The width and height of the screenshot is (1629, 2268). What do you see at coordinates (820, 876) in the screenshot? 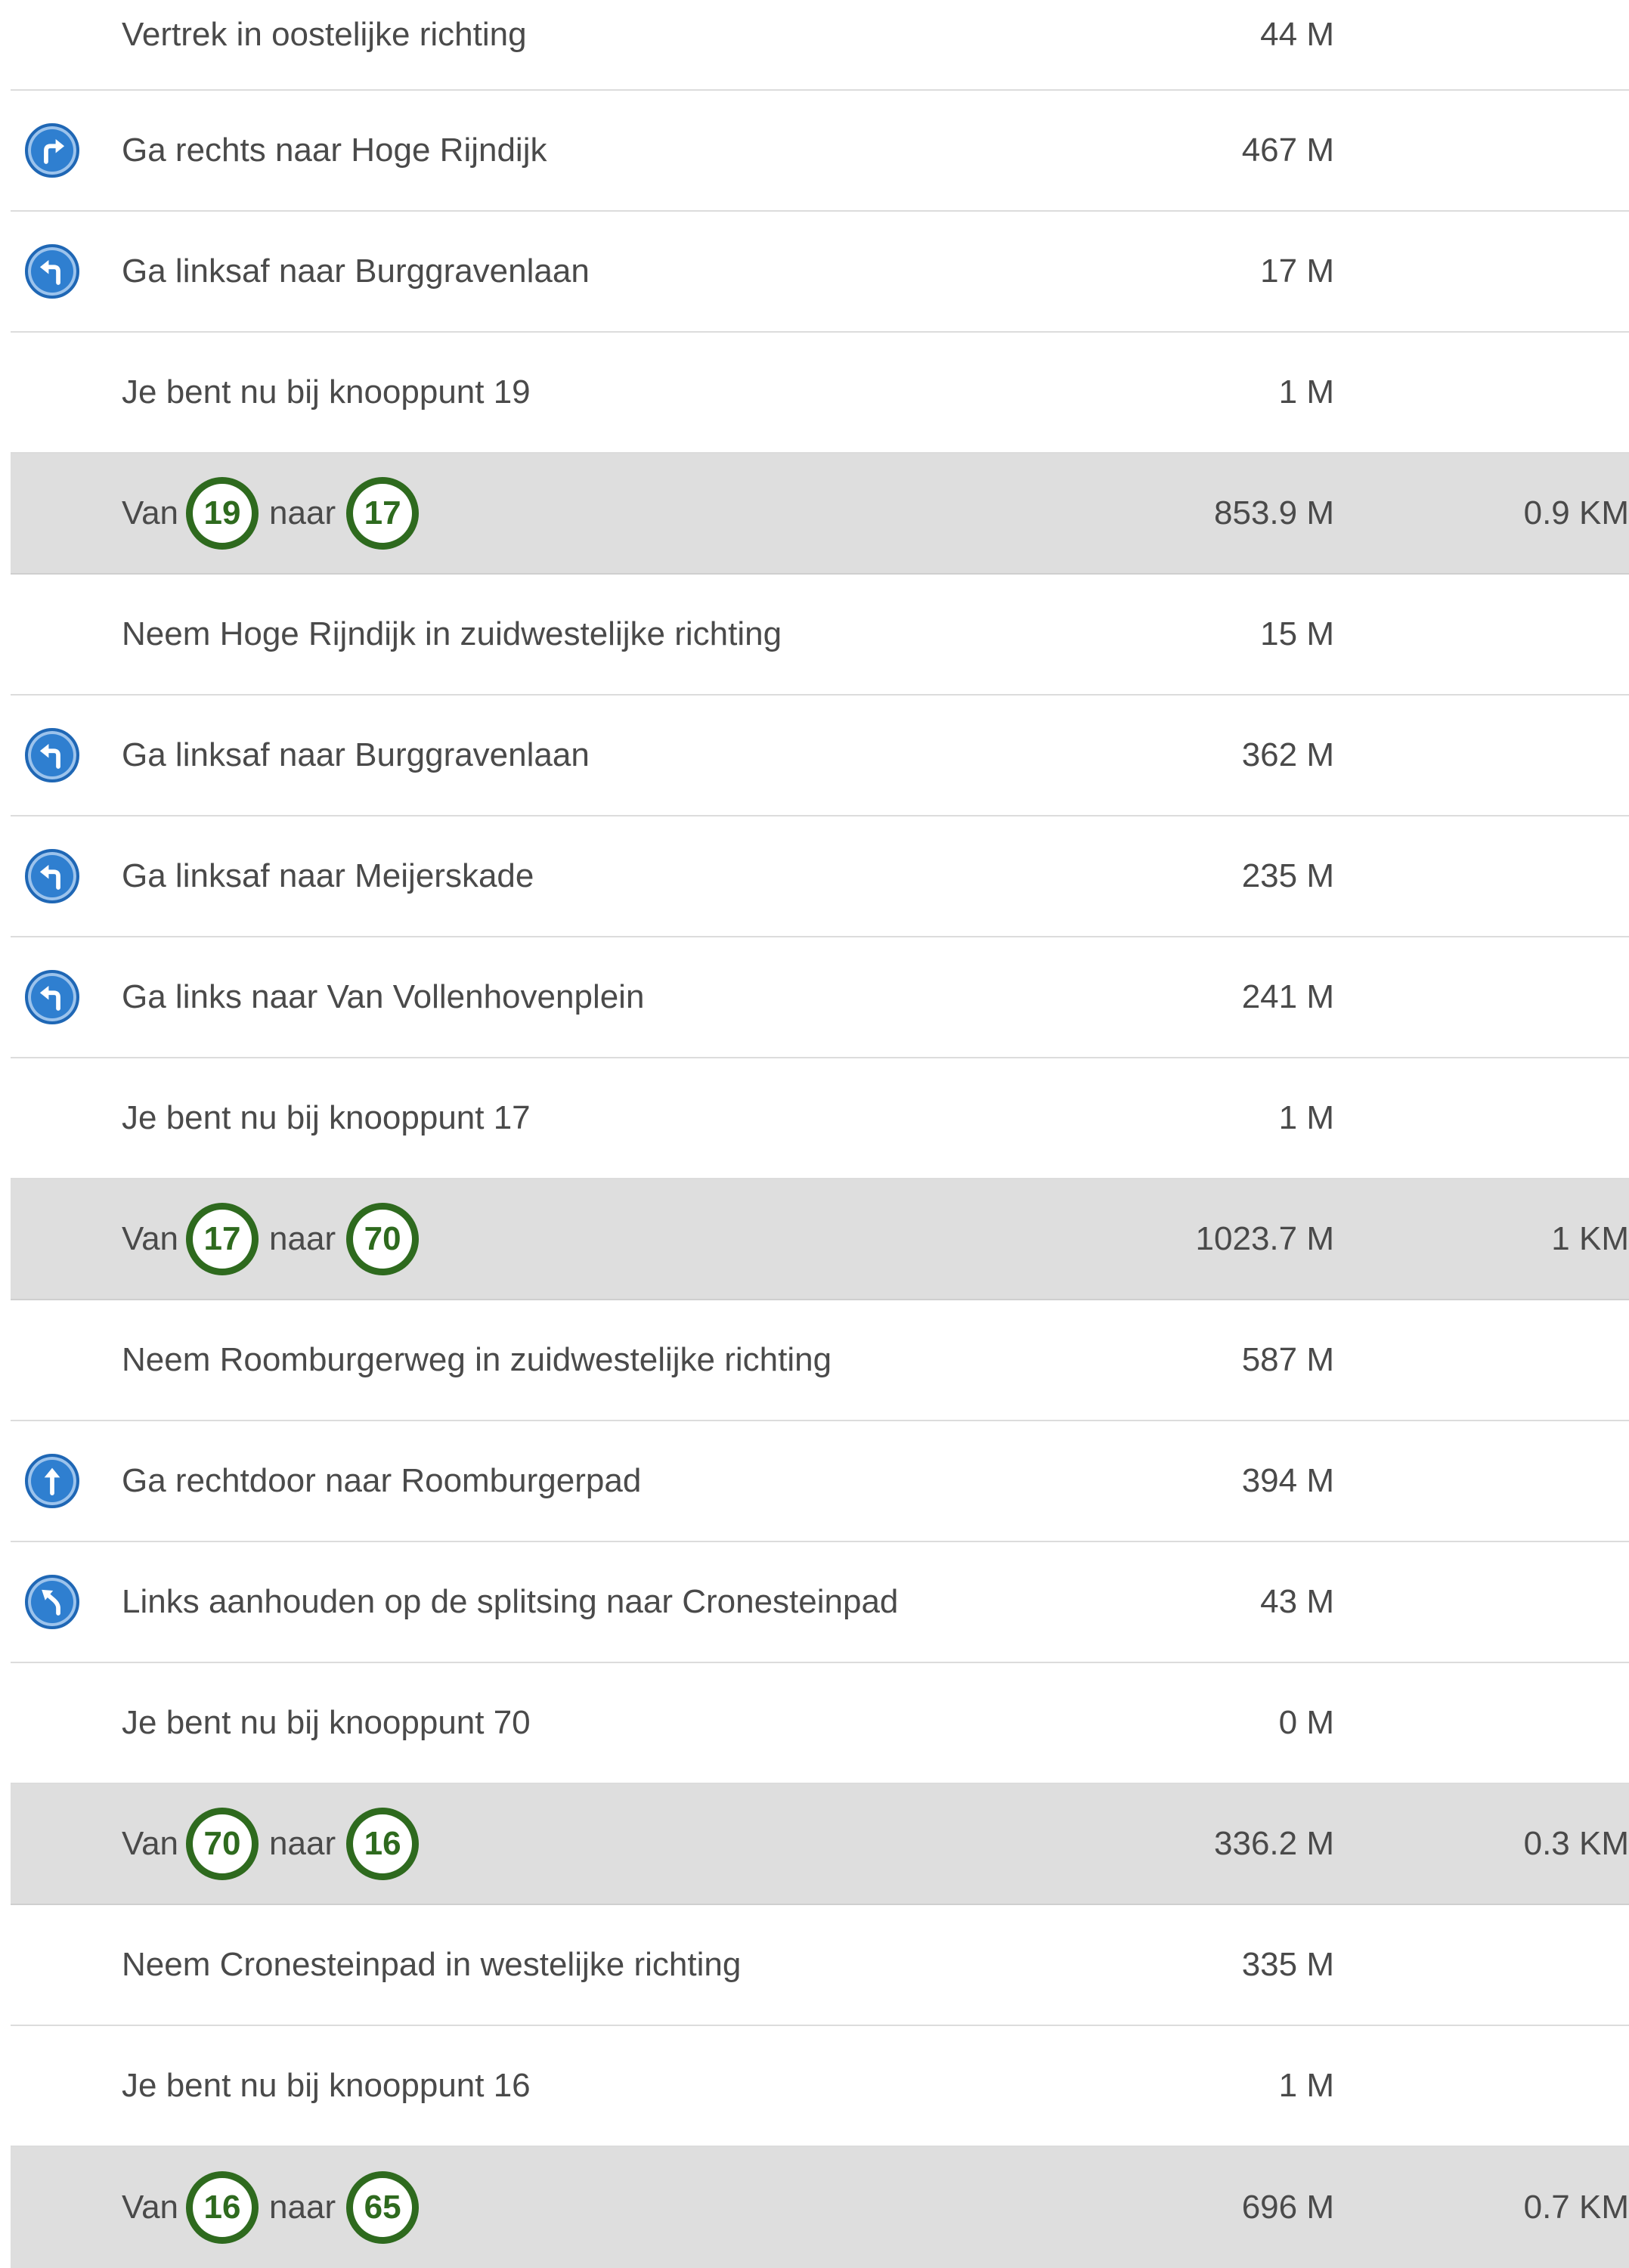
I see `route-step-row: Ga linksaf naar Meijerskade 235 M` at bounding box center [820, 876].